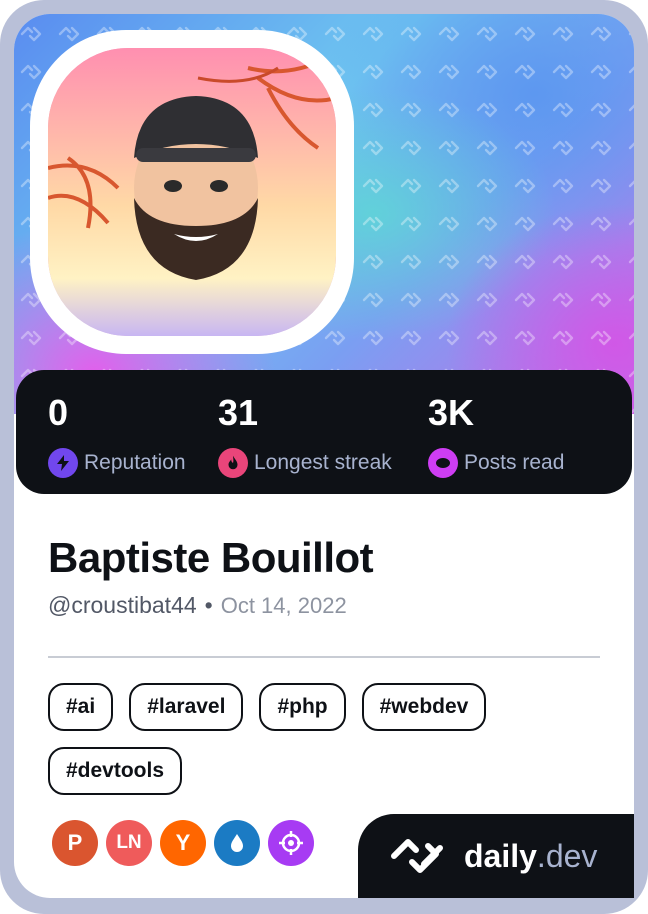 The image size is (648, 914). Describe the element at coordinates (567, 855) in the screenshot. I see `brand-suffix: .dev` at that location.